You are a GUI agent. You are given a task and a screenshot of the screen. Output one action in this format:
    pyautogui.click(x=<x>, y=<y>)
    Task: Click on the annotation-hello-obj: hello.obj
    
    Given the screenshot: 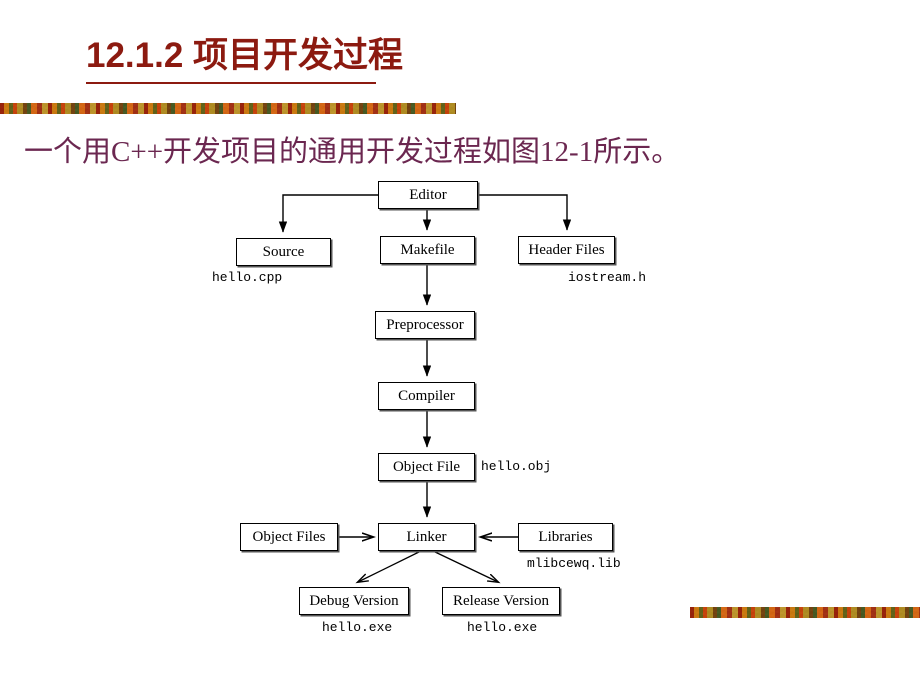 What is the action you would take?
    pyautogui.click(x=516, y=466)
    